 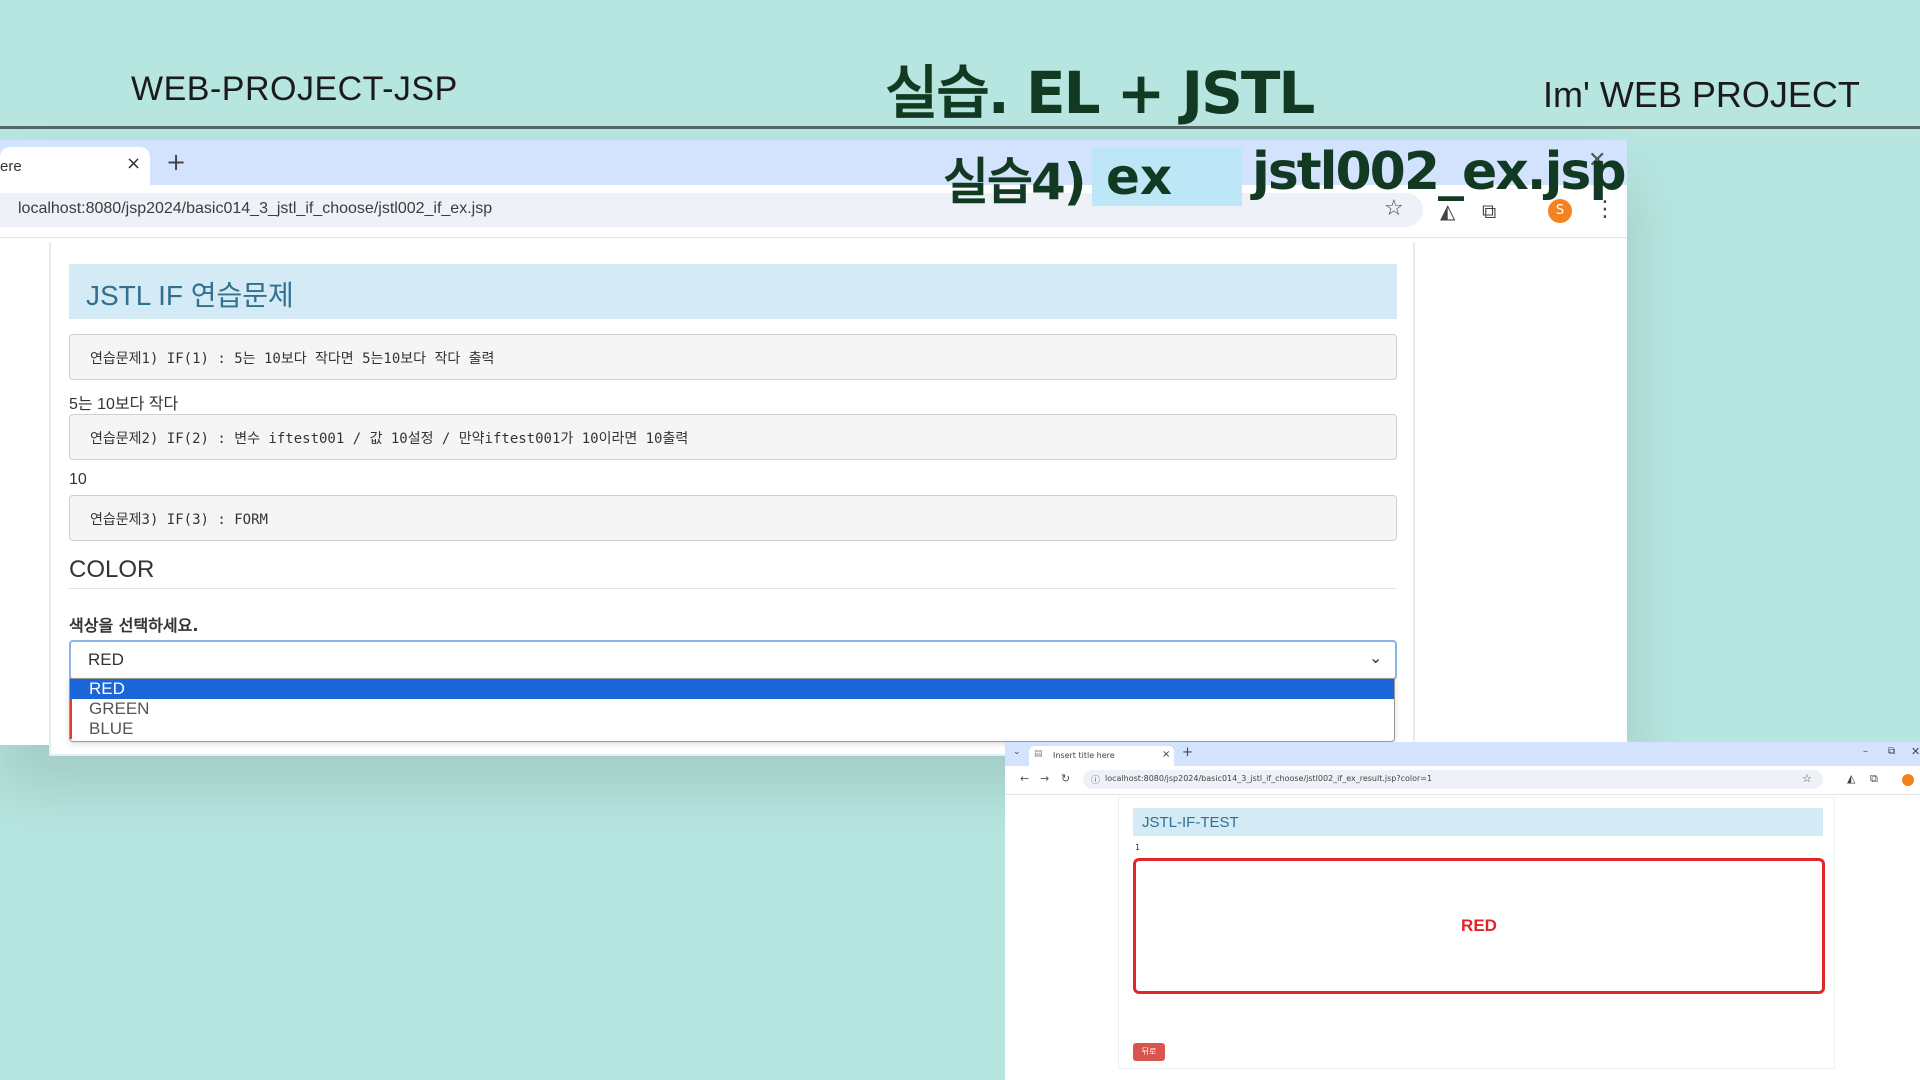 What do you see at coordinates (1187, 752) in the screenshot?
I see `result-new-tab-icon: +` at bounding box center [1187, 752].